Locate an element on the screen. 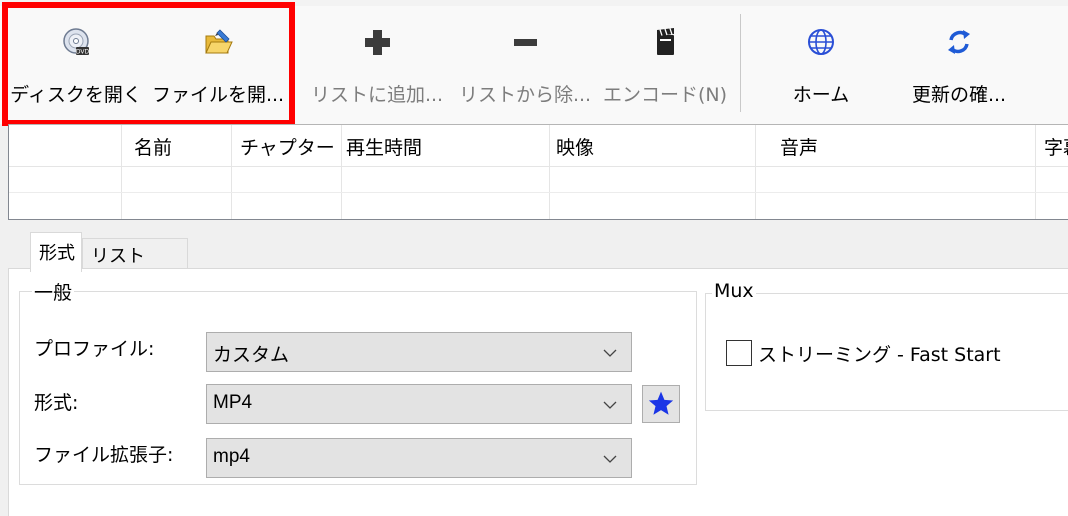 Image resolution: width=1068 pixels, height=516 pixels. column-name-label: 名前 is located at coordinates (153, 148).